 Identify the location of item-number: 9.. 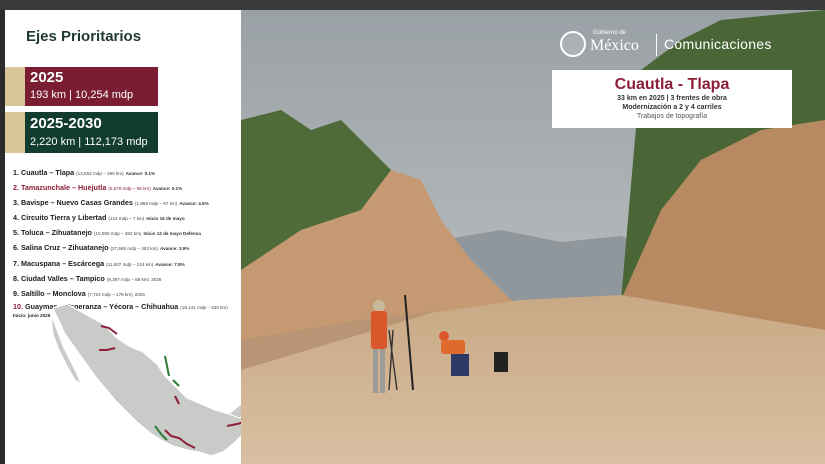
(16, 293).